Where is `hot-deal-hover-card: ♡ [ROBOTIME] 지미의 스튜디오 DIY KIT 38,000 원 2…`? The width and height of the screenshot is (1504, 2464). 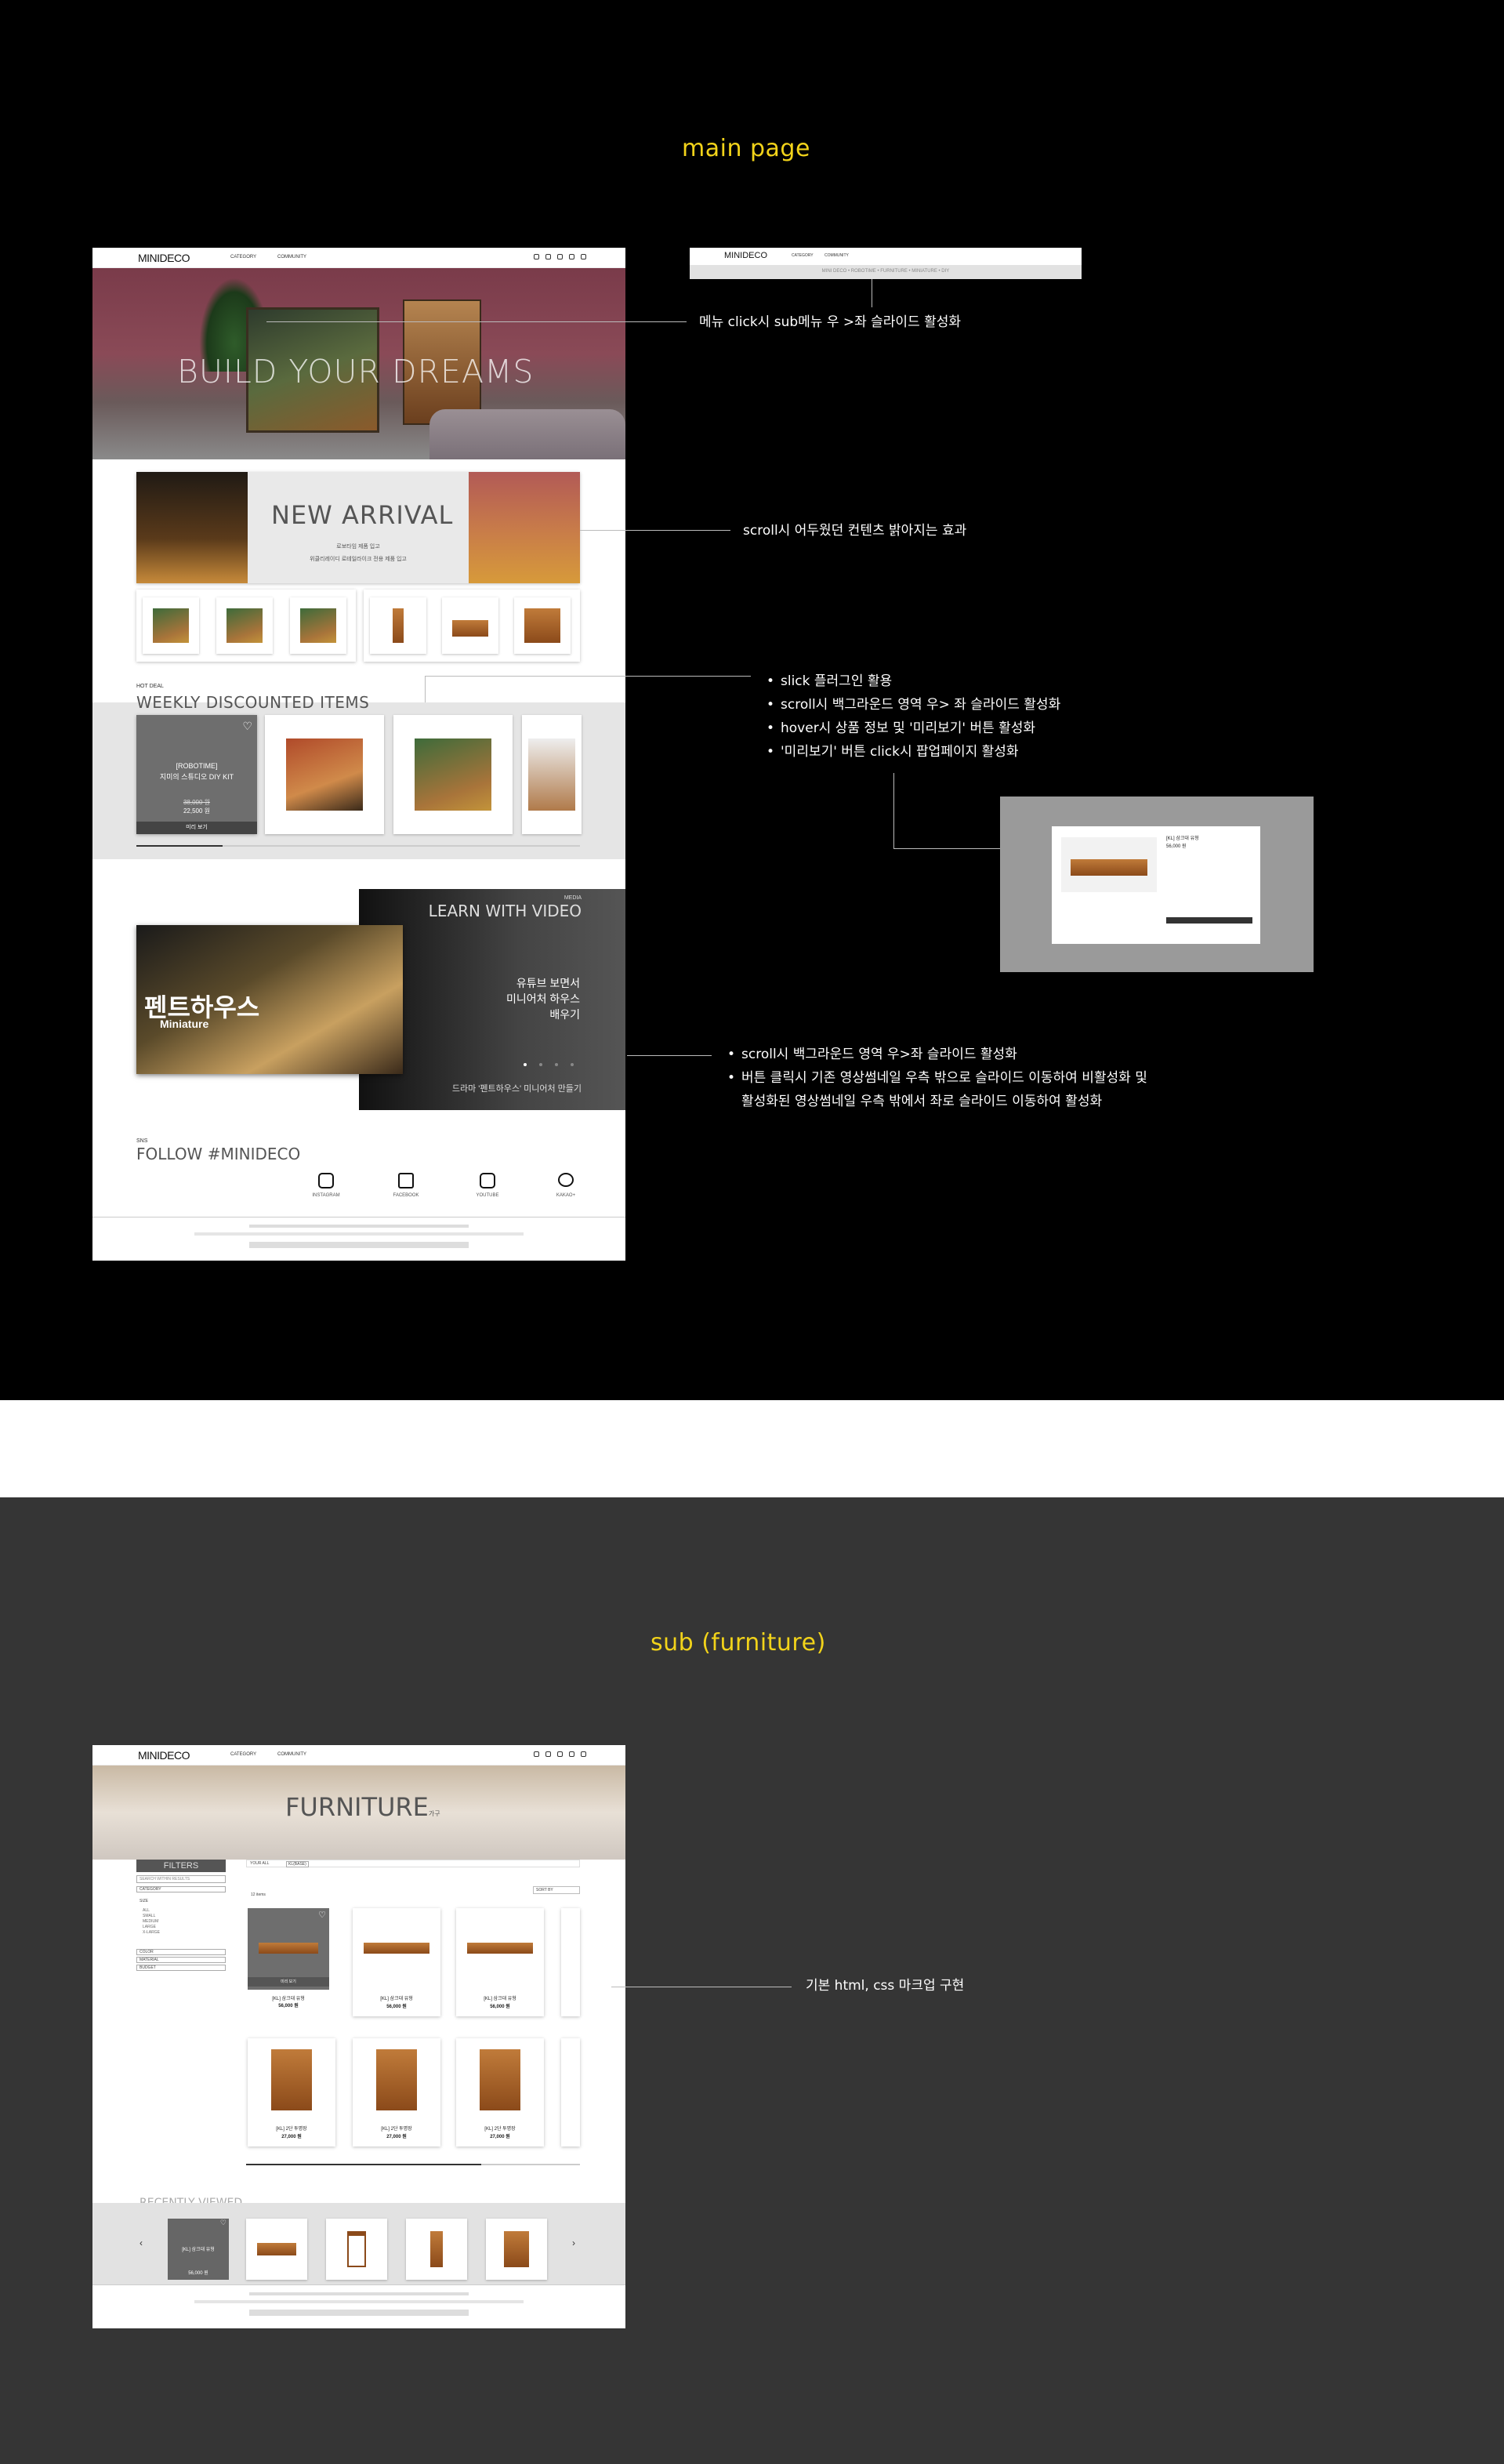
hot-deal-hover-card: ♡ [ROBOTIME] 지미의 스튜디오 DIY KIT 38,000 원 2… is located at coordinates (196, 774).